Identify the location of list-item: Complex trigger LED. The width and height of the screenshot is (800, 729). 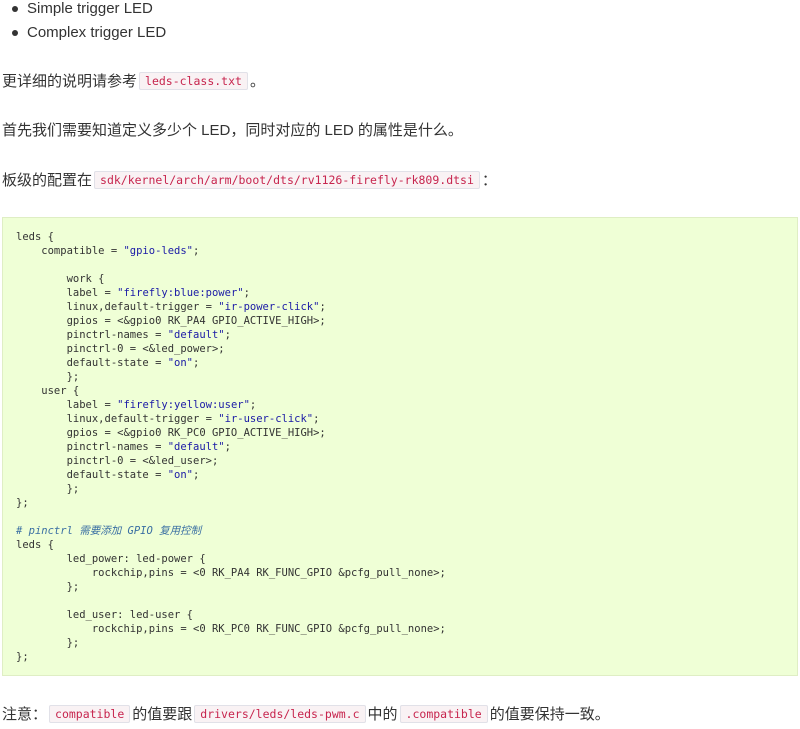
(83, 36).